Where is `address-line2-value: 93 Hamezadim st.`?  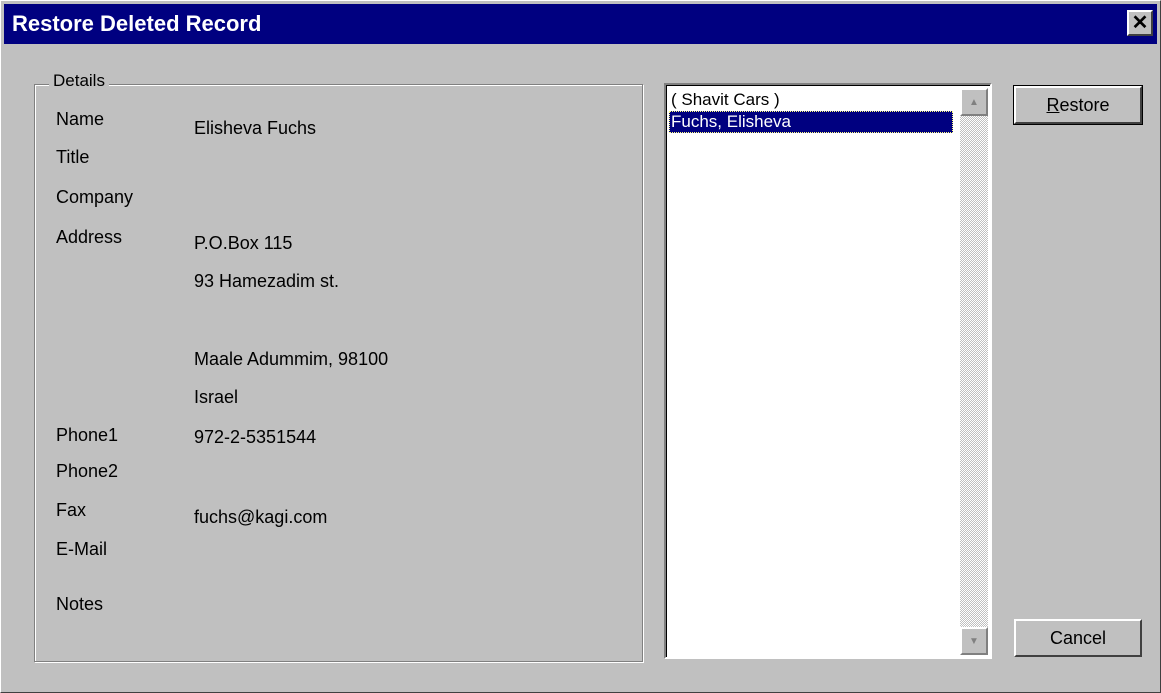
address-line2-value: 93 Hamezadim st. is located at coordinates (267, 281).